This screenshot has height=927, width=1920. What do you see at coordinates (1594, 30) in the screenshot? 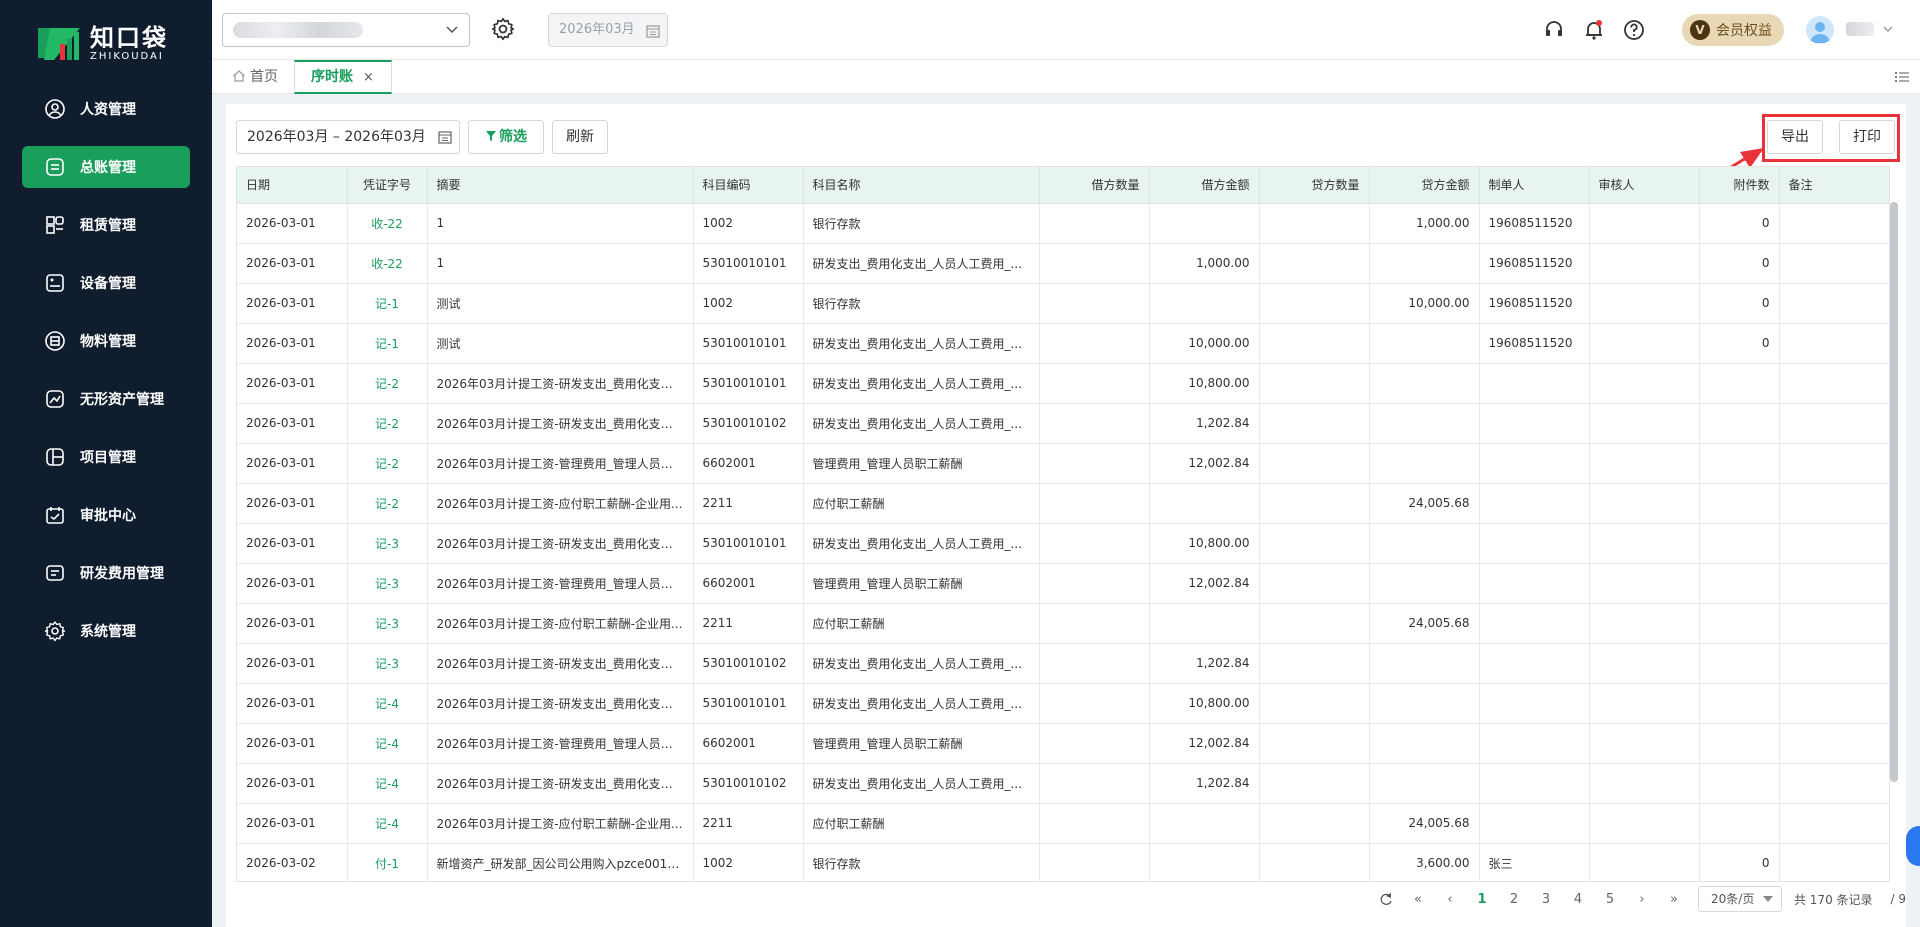
I see `bell-icon` at bounding box center [1594, 30].